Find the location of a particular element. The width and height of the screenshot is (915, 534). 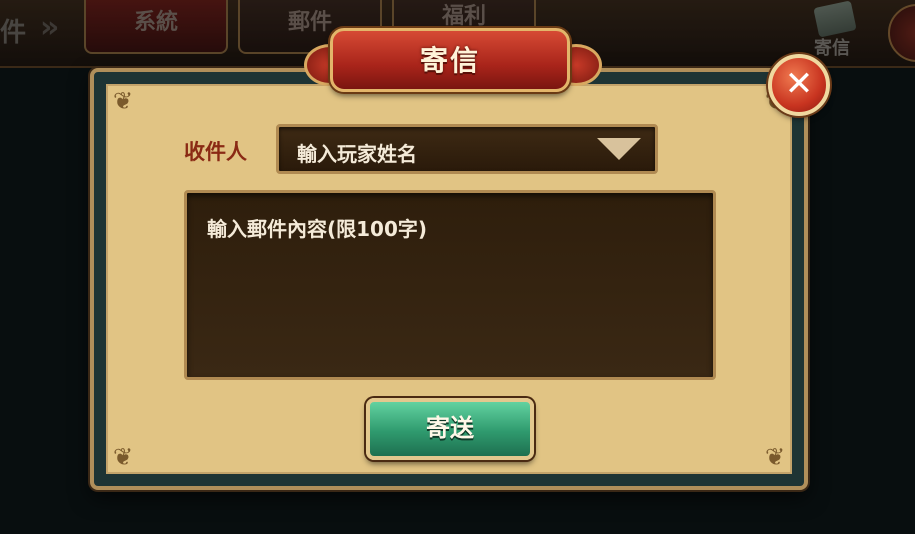

dropdown-arrow-icon is located at coordinates (619, 149).